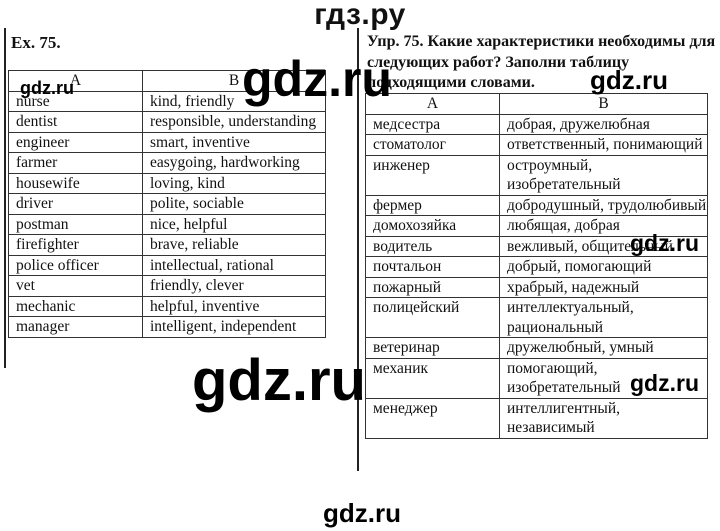 The height and width of the screenshot is (531, 720). I want to click on table-row: police officer intellectual, rational, so click(167, 265).